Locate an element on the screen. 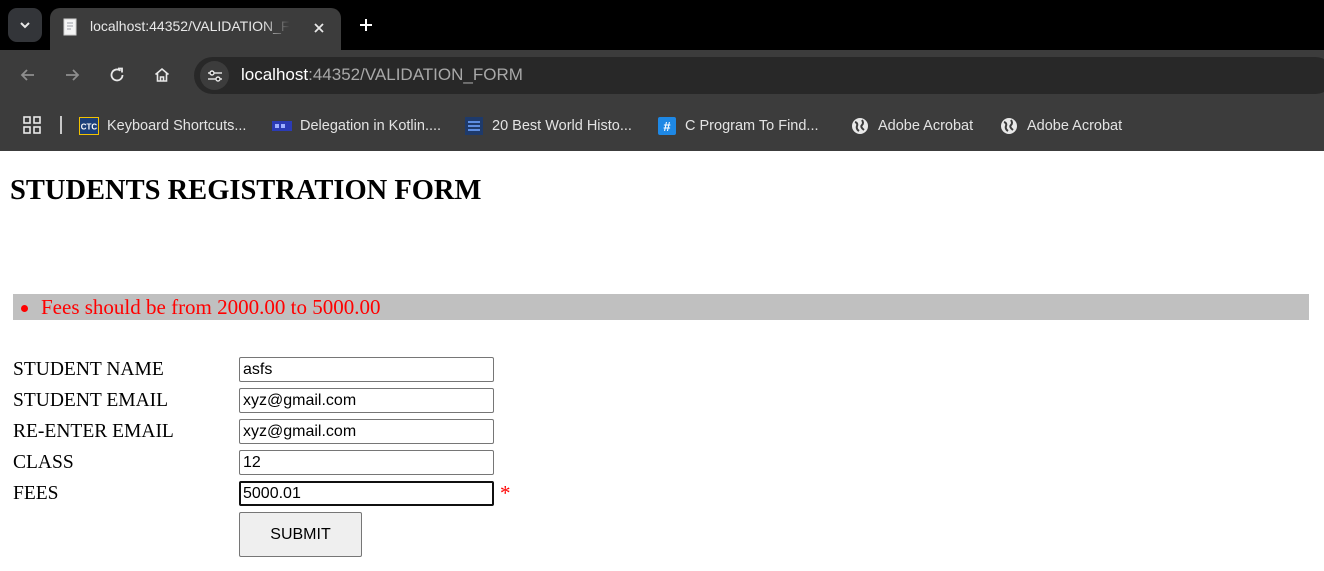 The height and width of the screenshot is (571, 1324). svg-text: CTC is located at coordinates (89, 127).